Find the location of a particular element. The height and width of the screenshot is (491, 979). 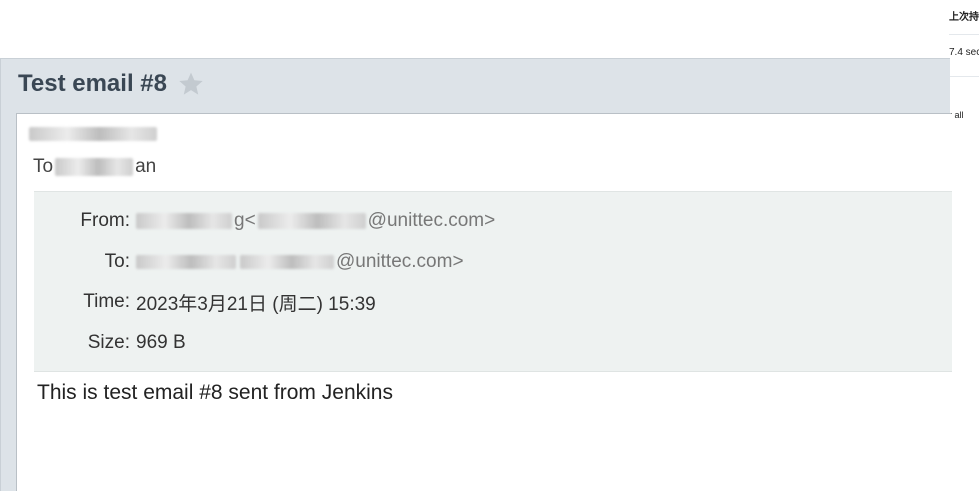

bg-cell-1: 上次持 is located at coordinates (964, 17).